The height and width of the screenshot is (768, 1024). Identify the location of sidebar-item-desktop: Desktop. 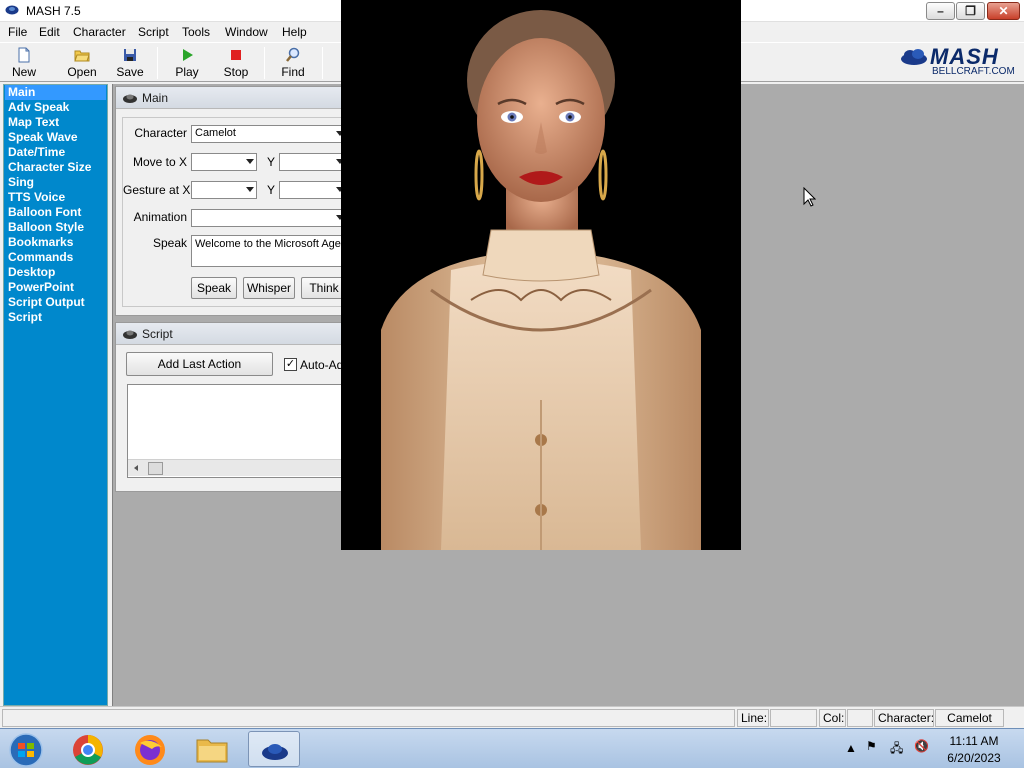
(31, 272).